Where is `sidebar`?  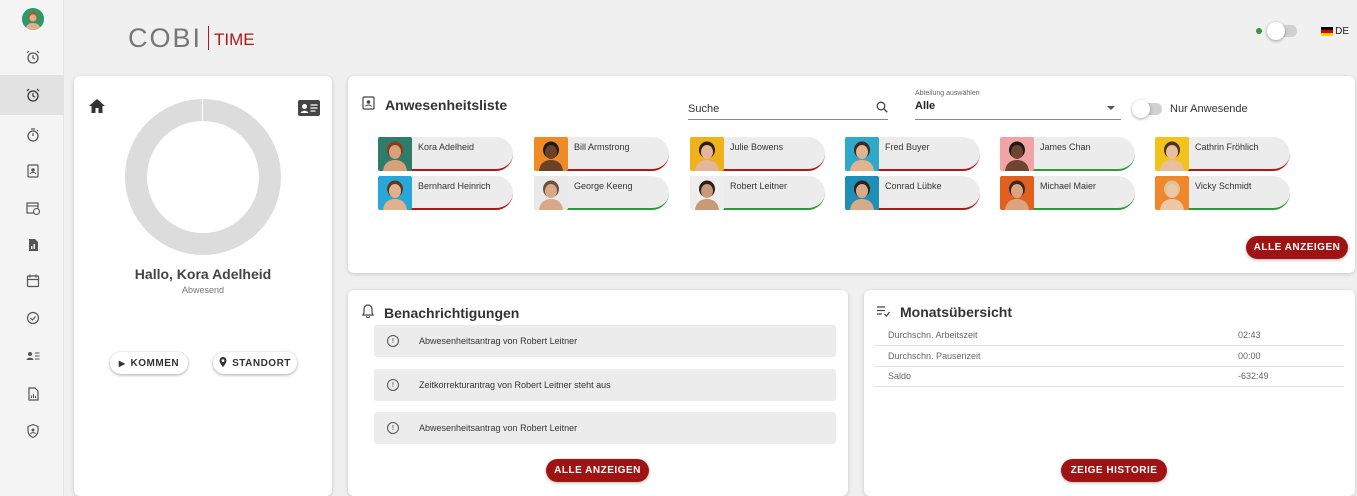
sidebar is located at coordinates (32, 248).